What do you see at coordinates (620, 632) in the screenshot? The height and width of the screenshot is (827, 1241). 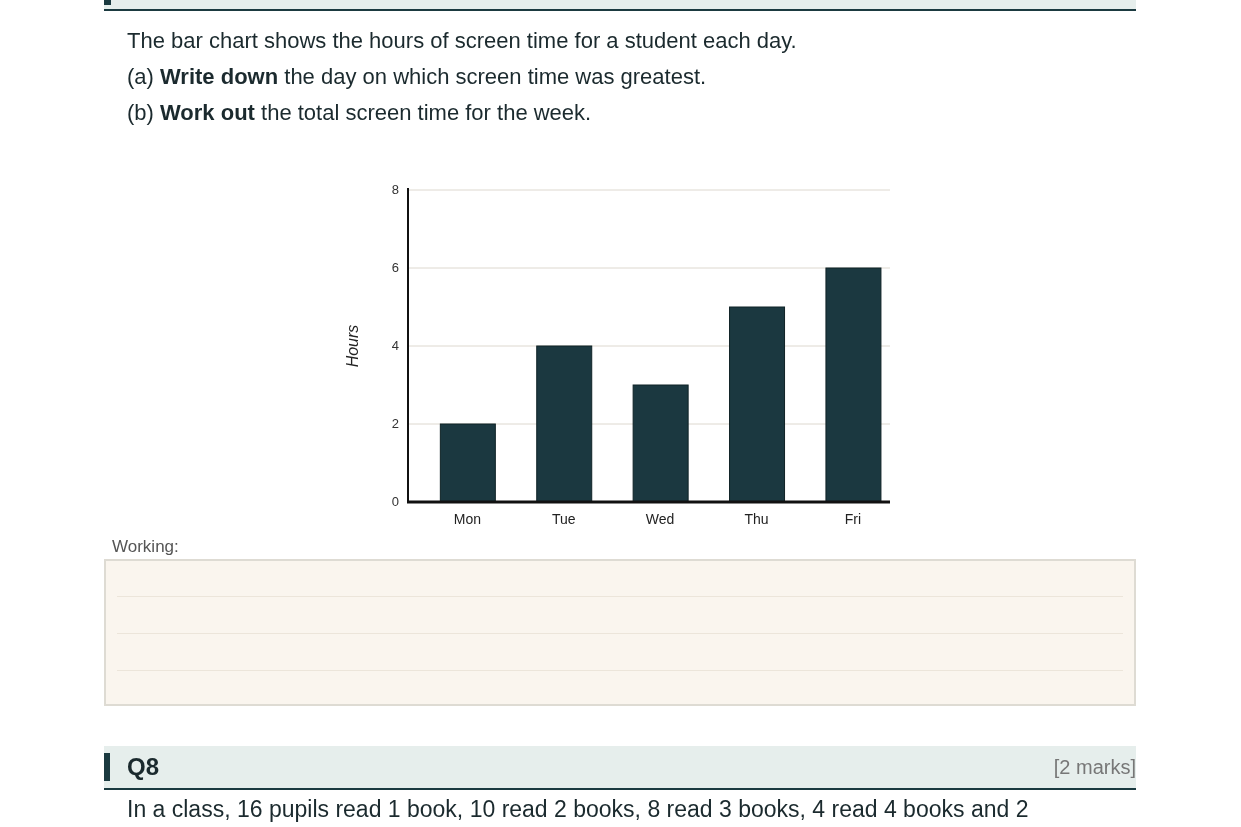 I see `working-area` at bounding box center [620, 632].